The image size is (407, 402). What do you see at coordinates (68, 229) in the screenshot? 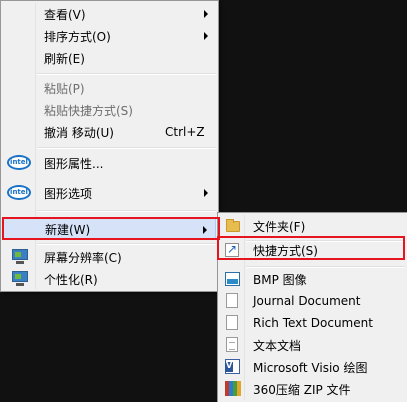
I see `menu-item-label: 新建(W)` at bounding box center [68, 229].